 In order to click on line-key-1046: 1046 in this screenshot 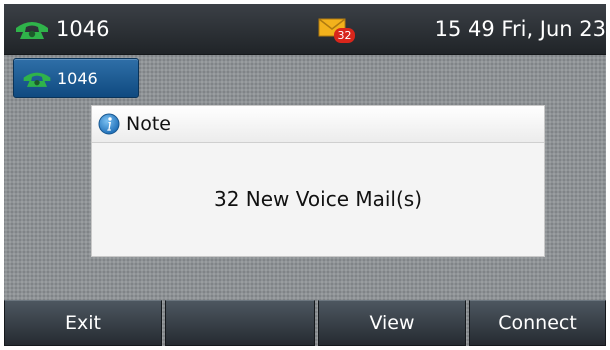, I will do `click(76, 78)`.